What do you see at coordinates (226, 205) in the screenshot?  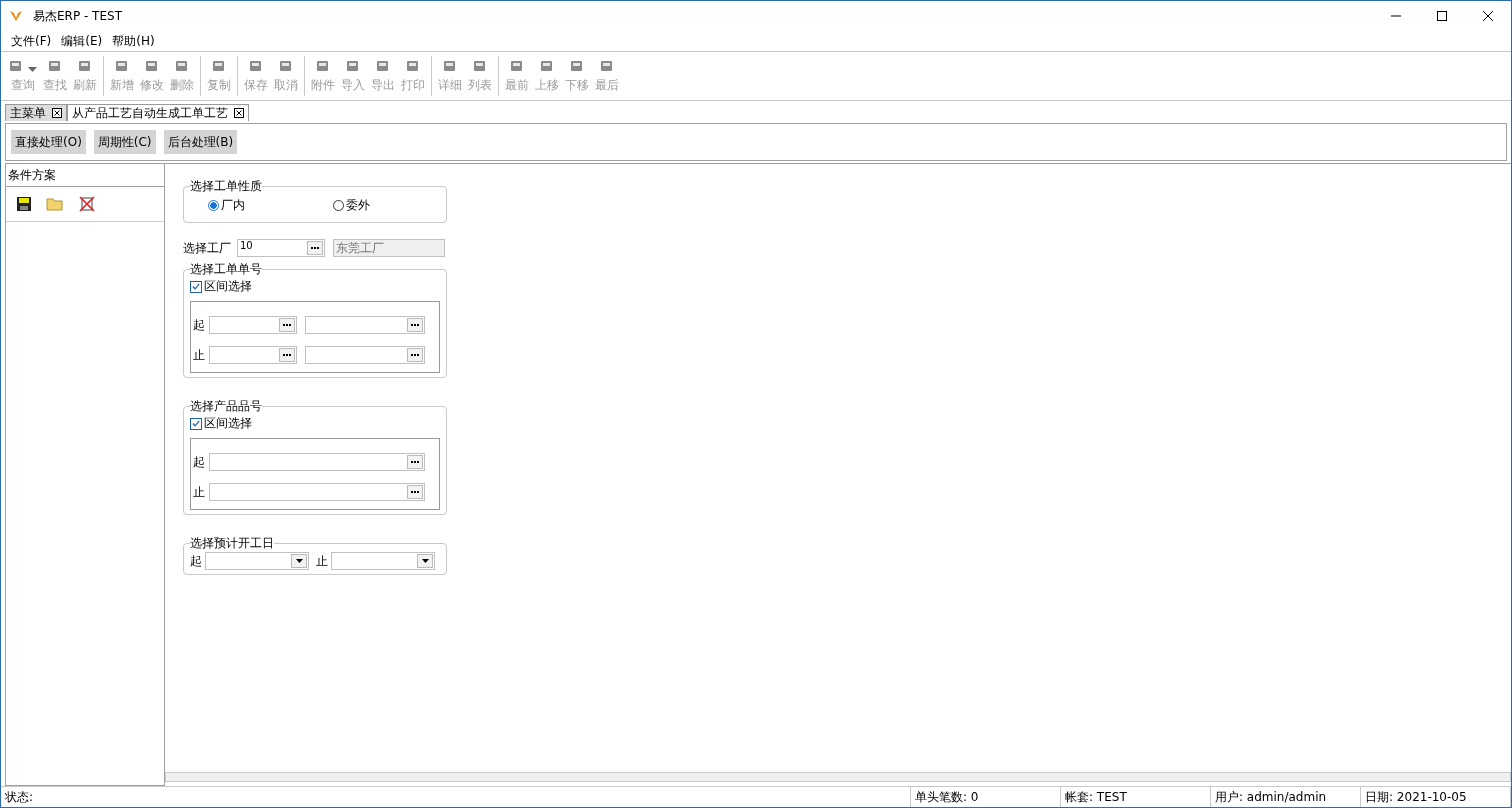 I see `radio-option: 厂内` at bounding box center [226, 205].